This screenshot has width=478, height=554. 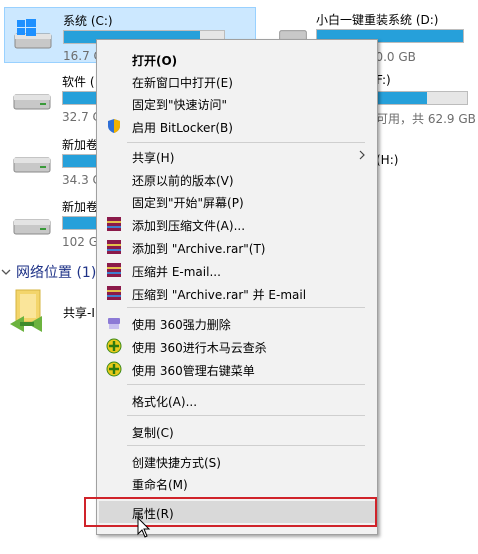 I want to click on highlight-box, so click(x=230, y=512).